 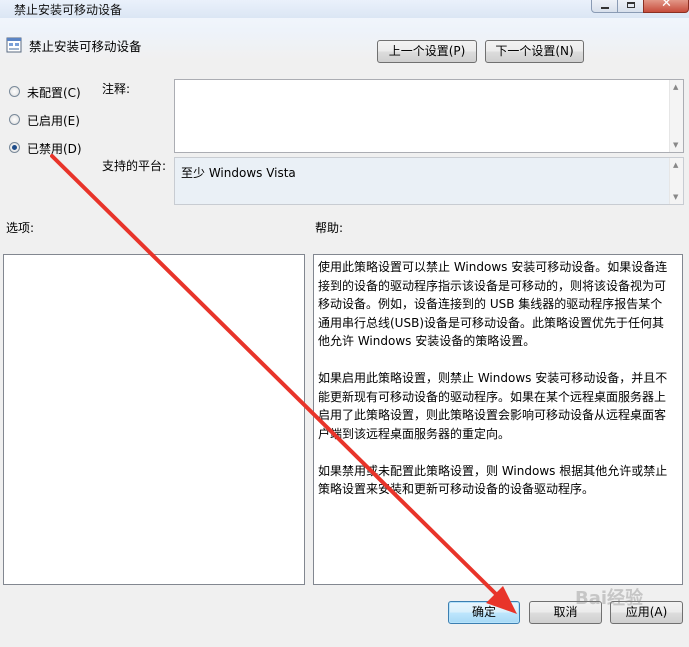 I want to click on platform-label: 支持的平台:, so click(x=134, y=166).